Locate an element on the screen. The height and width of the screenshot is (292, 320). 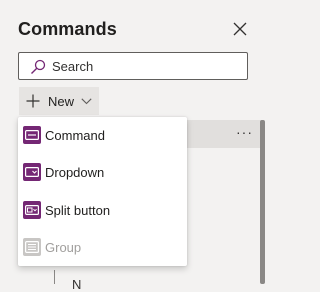
dropdown-icon is located at coordinates (32, 172).